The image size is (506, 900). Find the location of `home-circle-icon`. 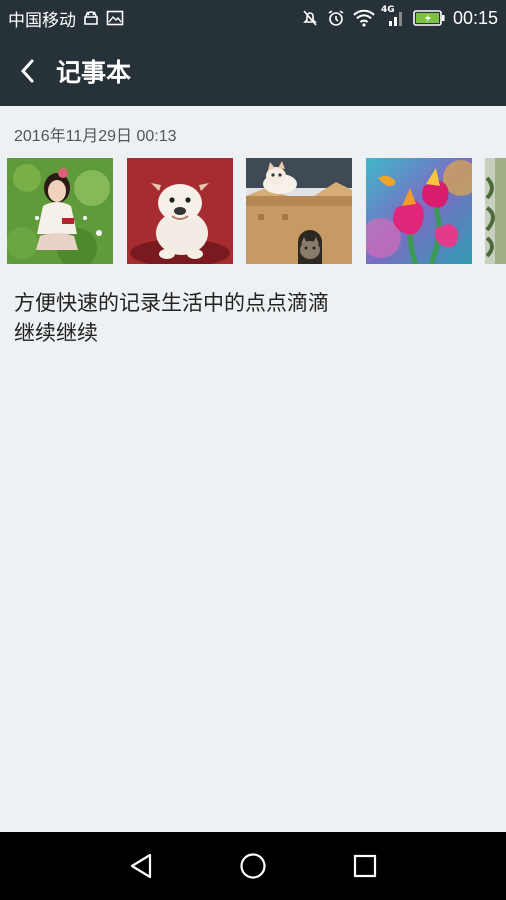

home-circle-icon is located at coordinates (253, 866).